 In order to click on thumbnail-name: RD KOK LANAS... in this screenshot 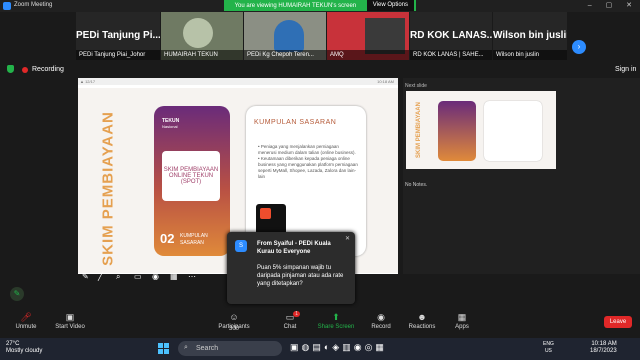, I will do `click(451, 35)`.